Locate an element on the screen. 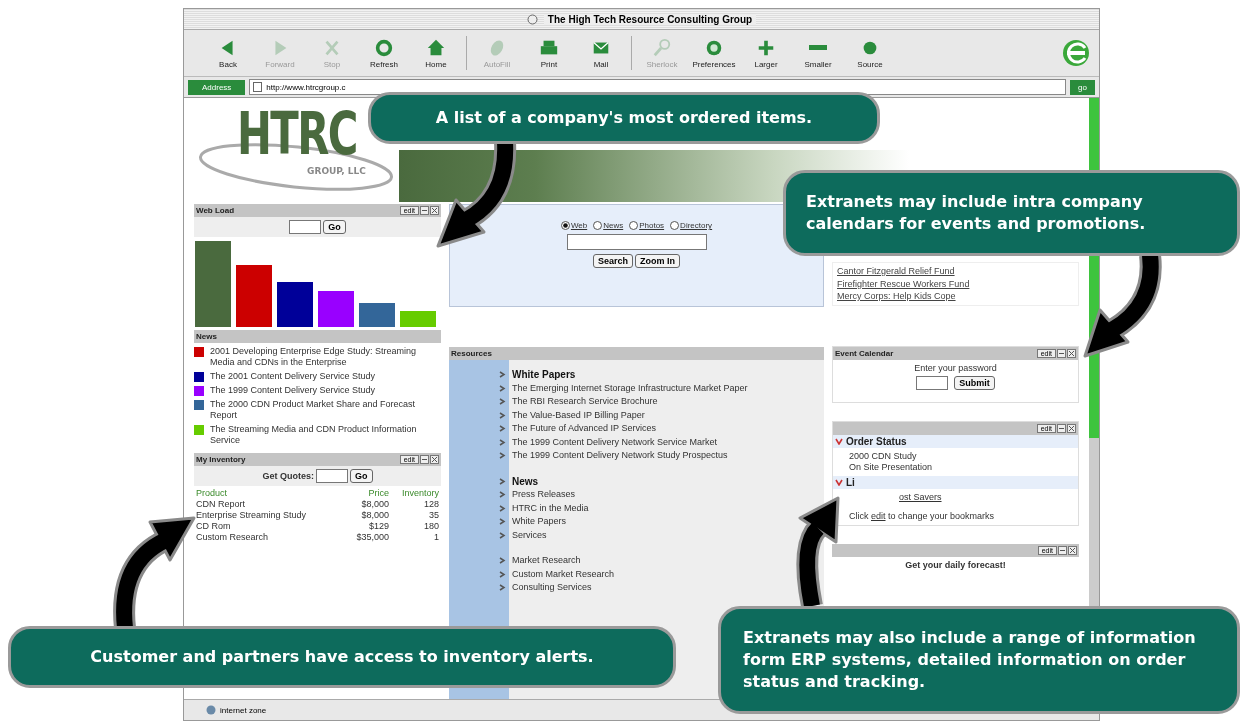 The width and height of the screenshot is (1244, 721). panel-title: Resources is located at coordinates (471, 353).